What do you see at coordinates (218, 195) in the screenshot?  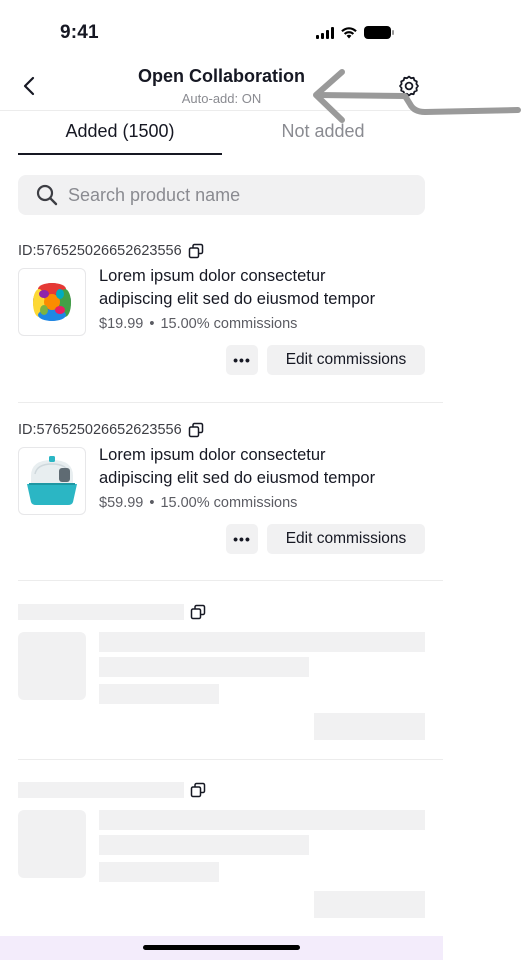 I see `search-input` at bounding box center [218, 195].